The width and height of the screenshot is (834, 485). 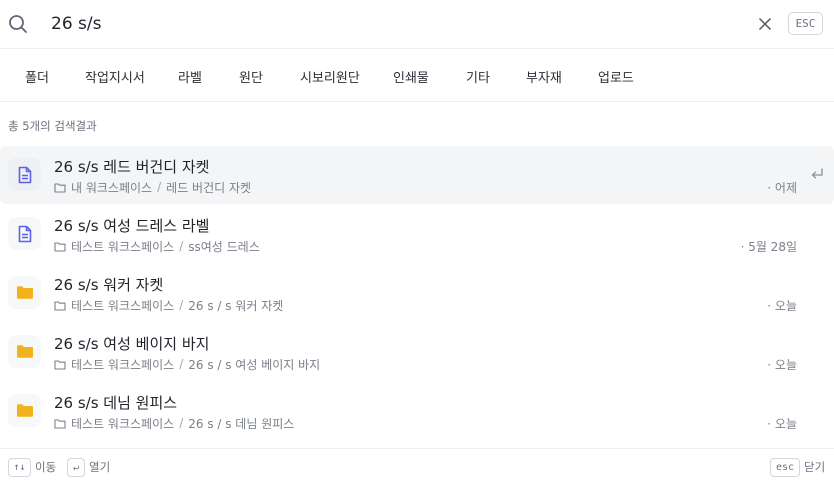 I want to click on result-path-name: 26 s / s 워커 자켓, so click(x=236, y=305).